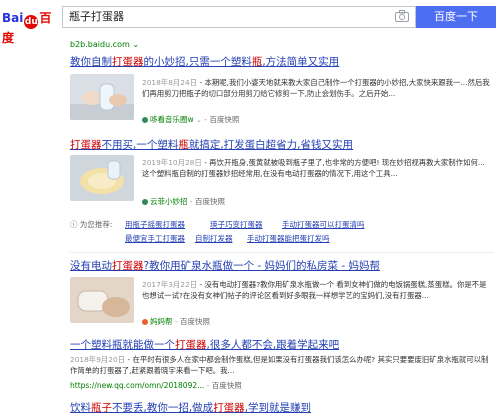  I want to click on result-source-3: 妈妈帮 - 百度快照, so click(176, 321).